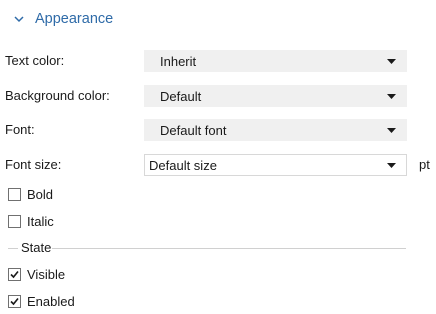  I want to click on text-color-value: Inherit, so click(178, 61).